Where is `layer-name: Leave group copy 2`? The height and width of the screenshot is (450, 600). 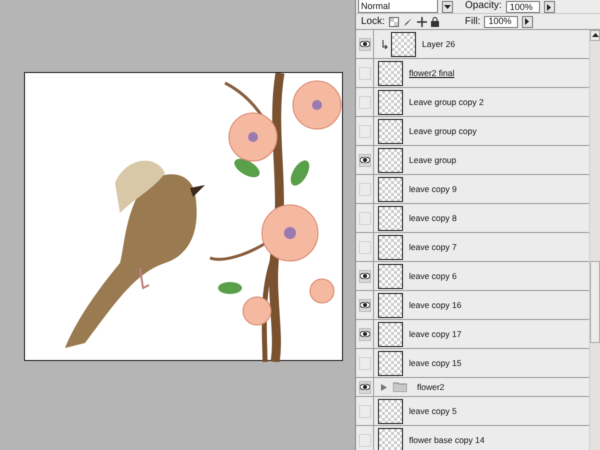
layer-name: Leave group copy 2 is located at coordinates (446, 102).